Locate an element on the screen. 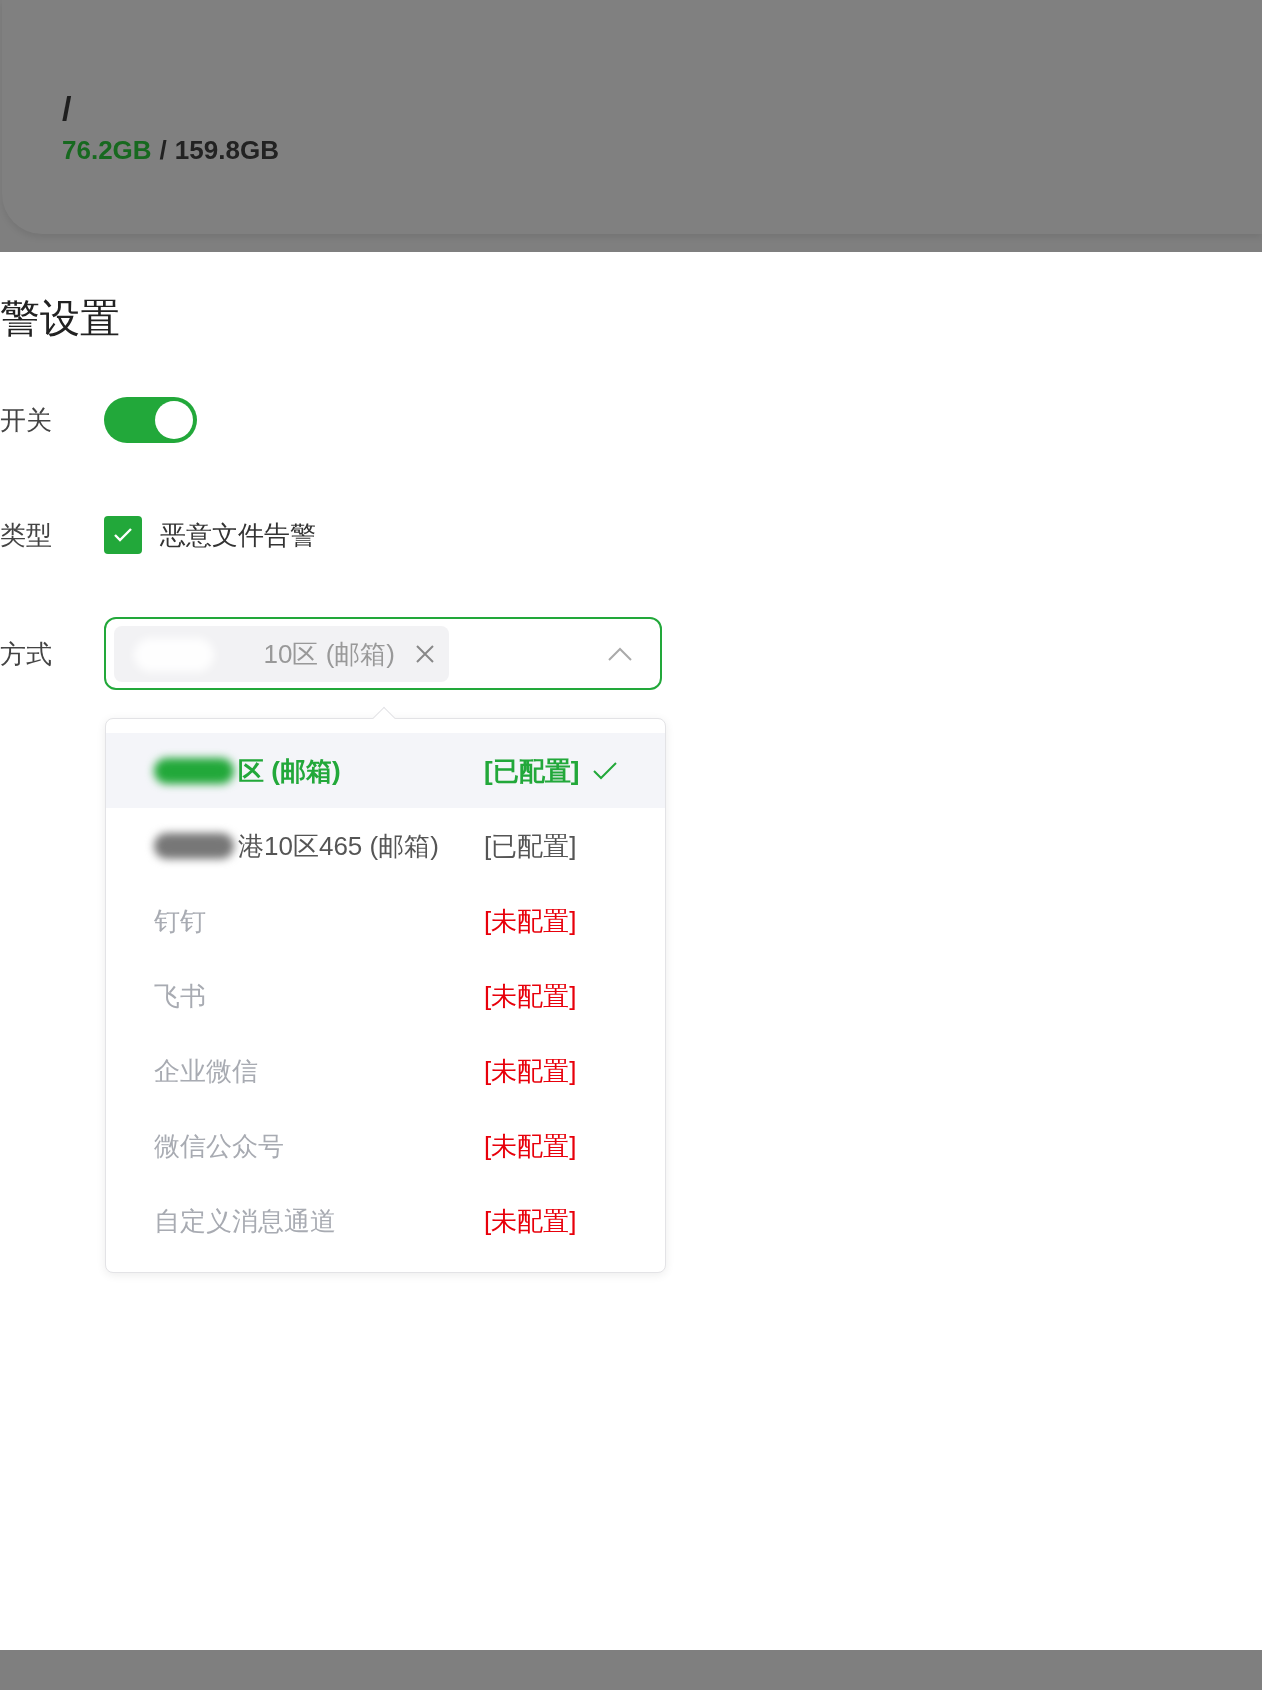 Image resolution: width=1262 pixels, height=1690 pixels. option-name: 飞书 is located at coordinates (180, 996).